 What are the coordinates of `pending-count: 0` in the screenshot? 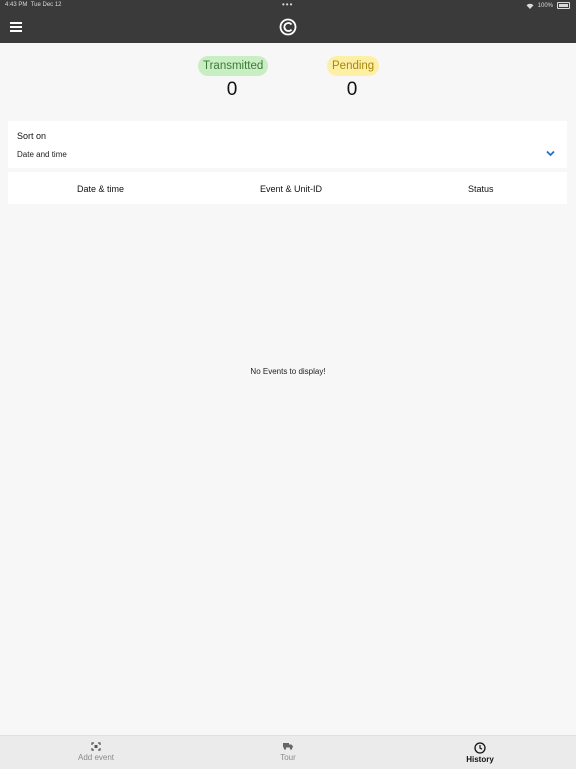 It's located at (352, 89).